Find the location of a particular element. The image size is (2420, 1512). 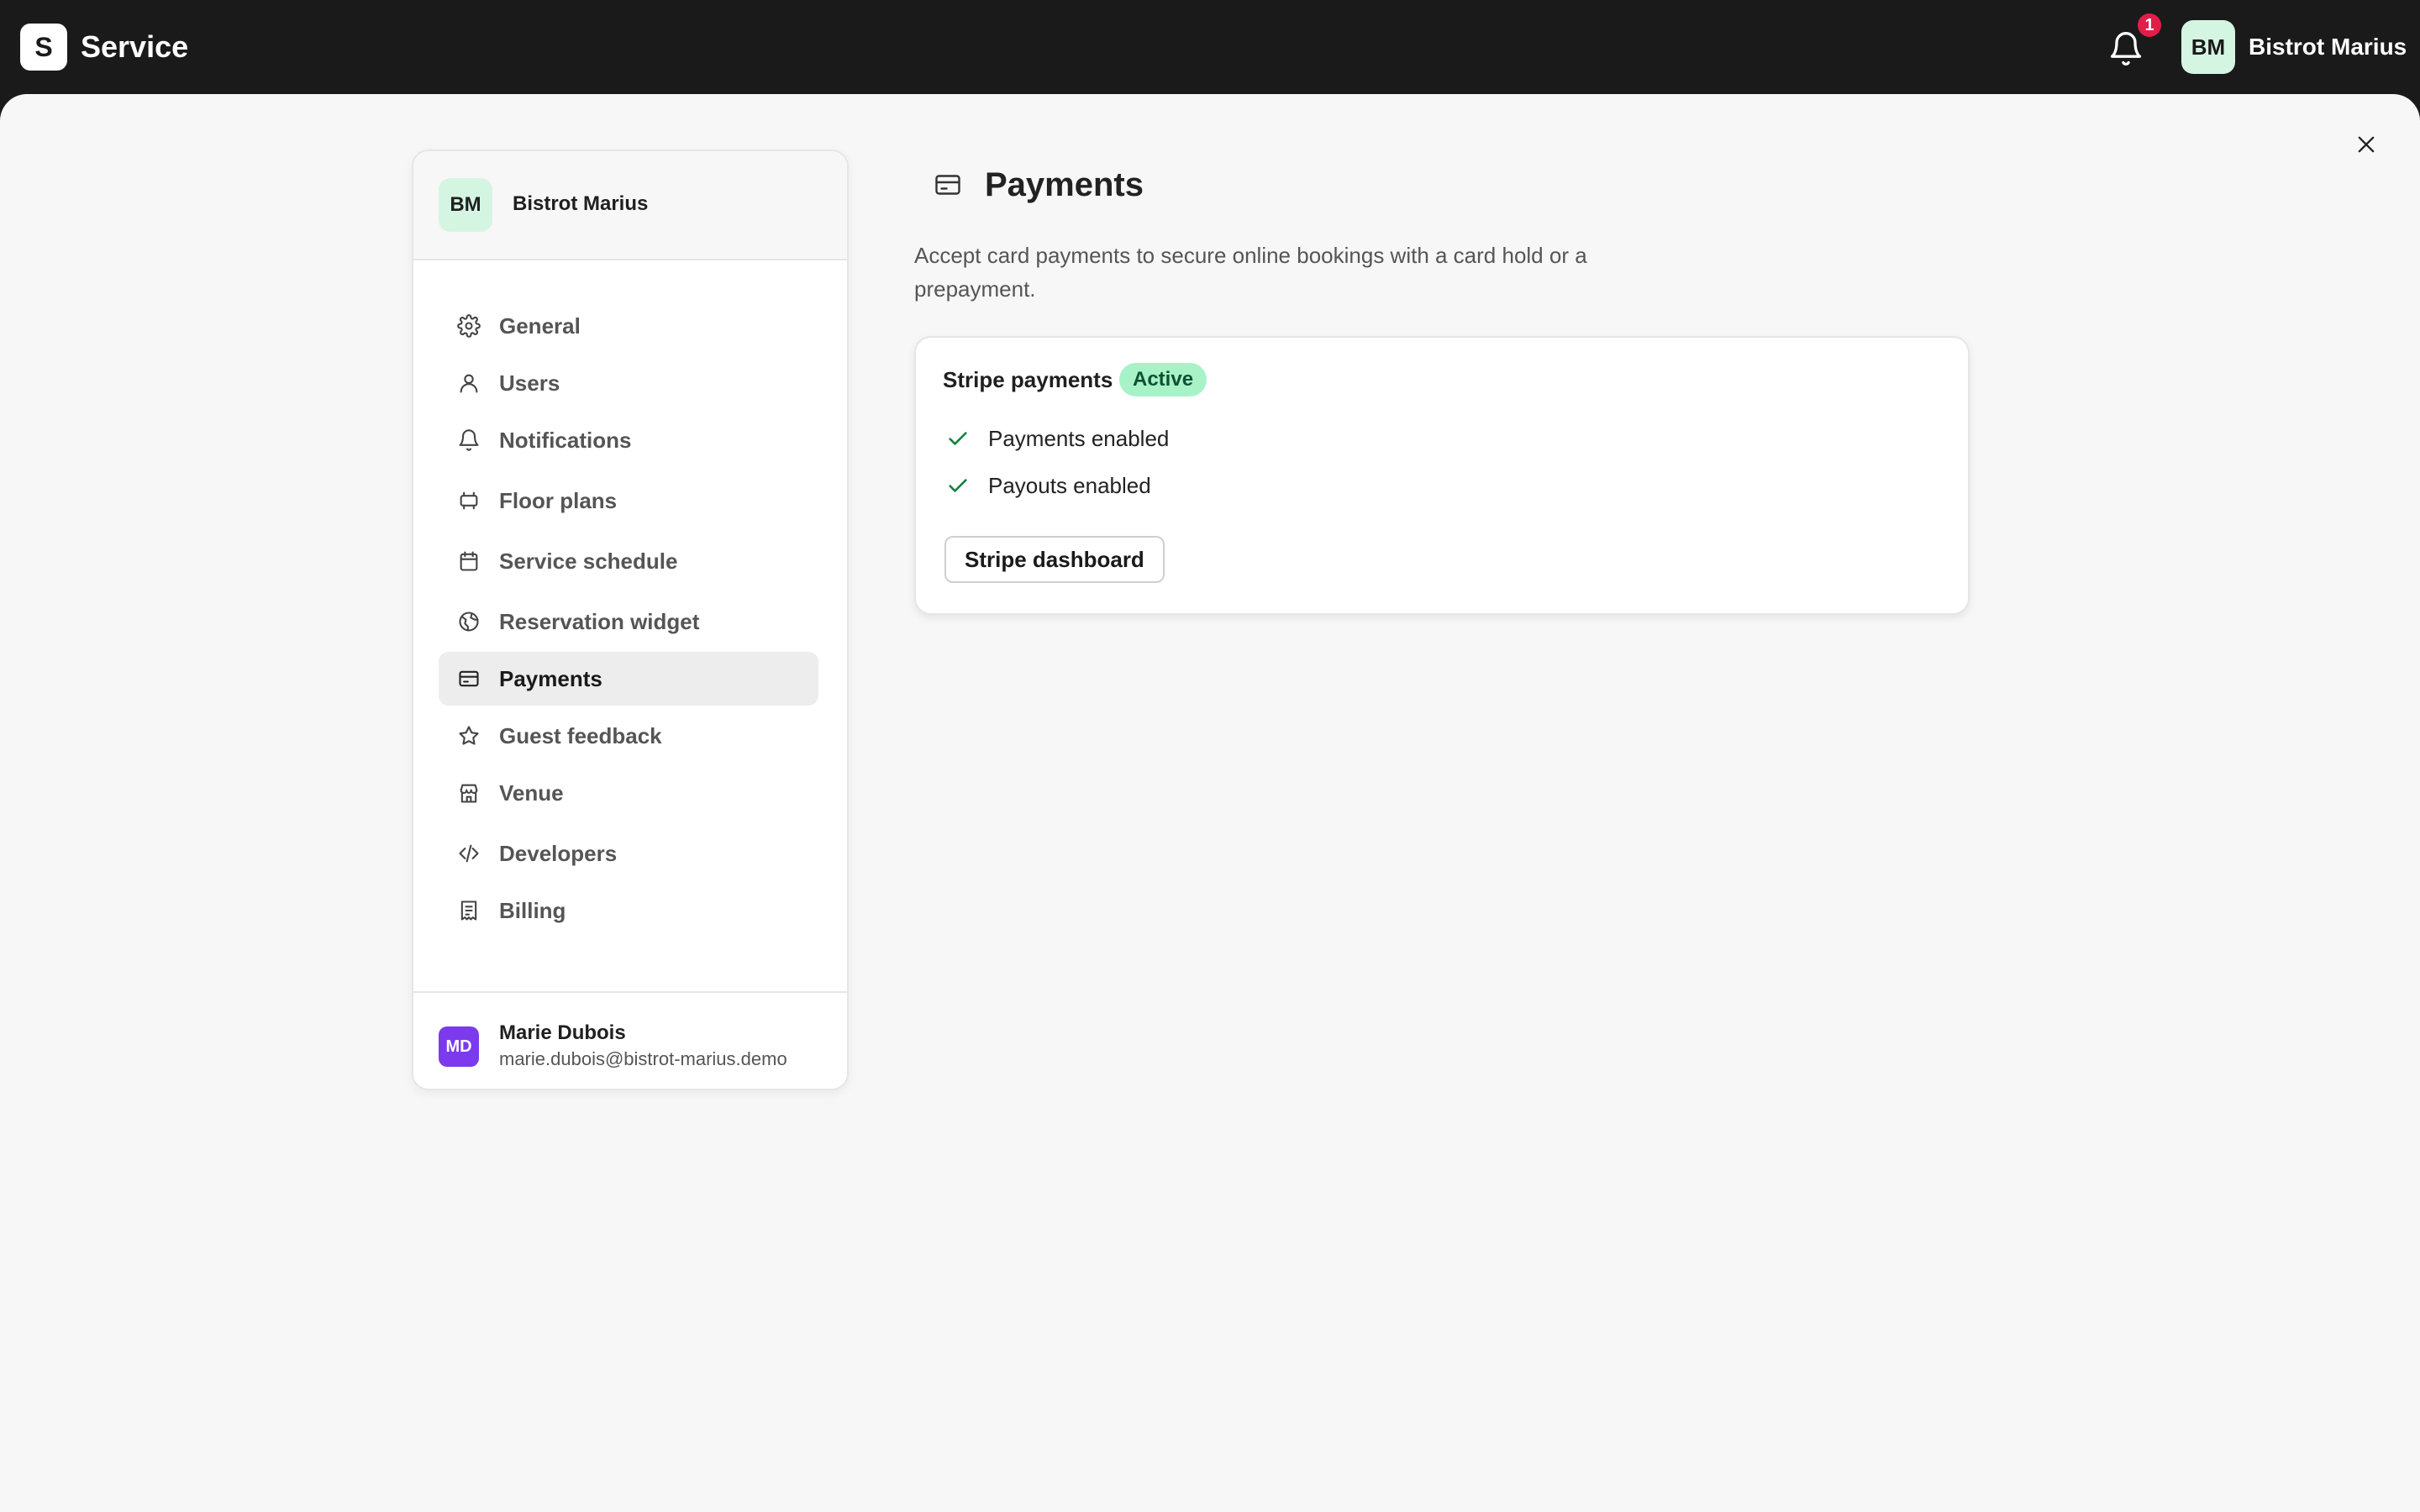

check-label: Payouts enabled is located at coordinates (1070, 485).